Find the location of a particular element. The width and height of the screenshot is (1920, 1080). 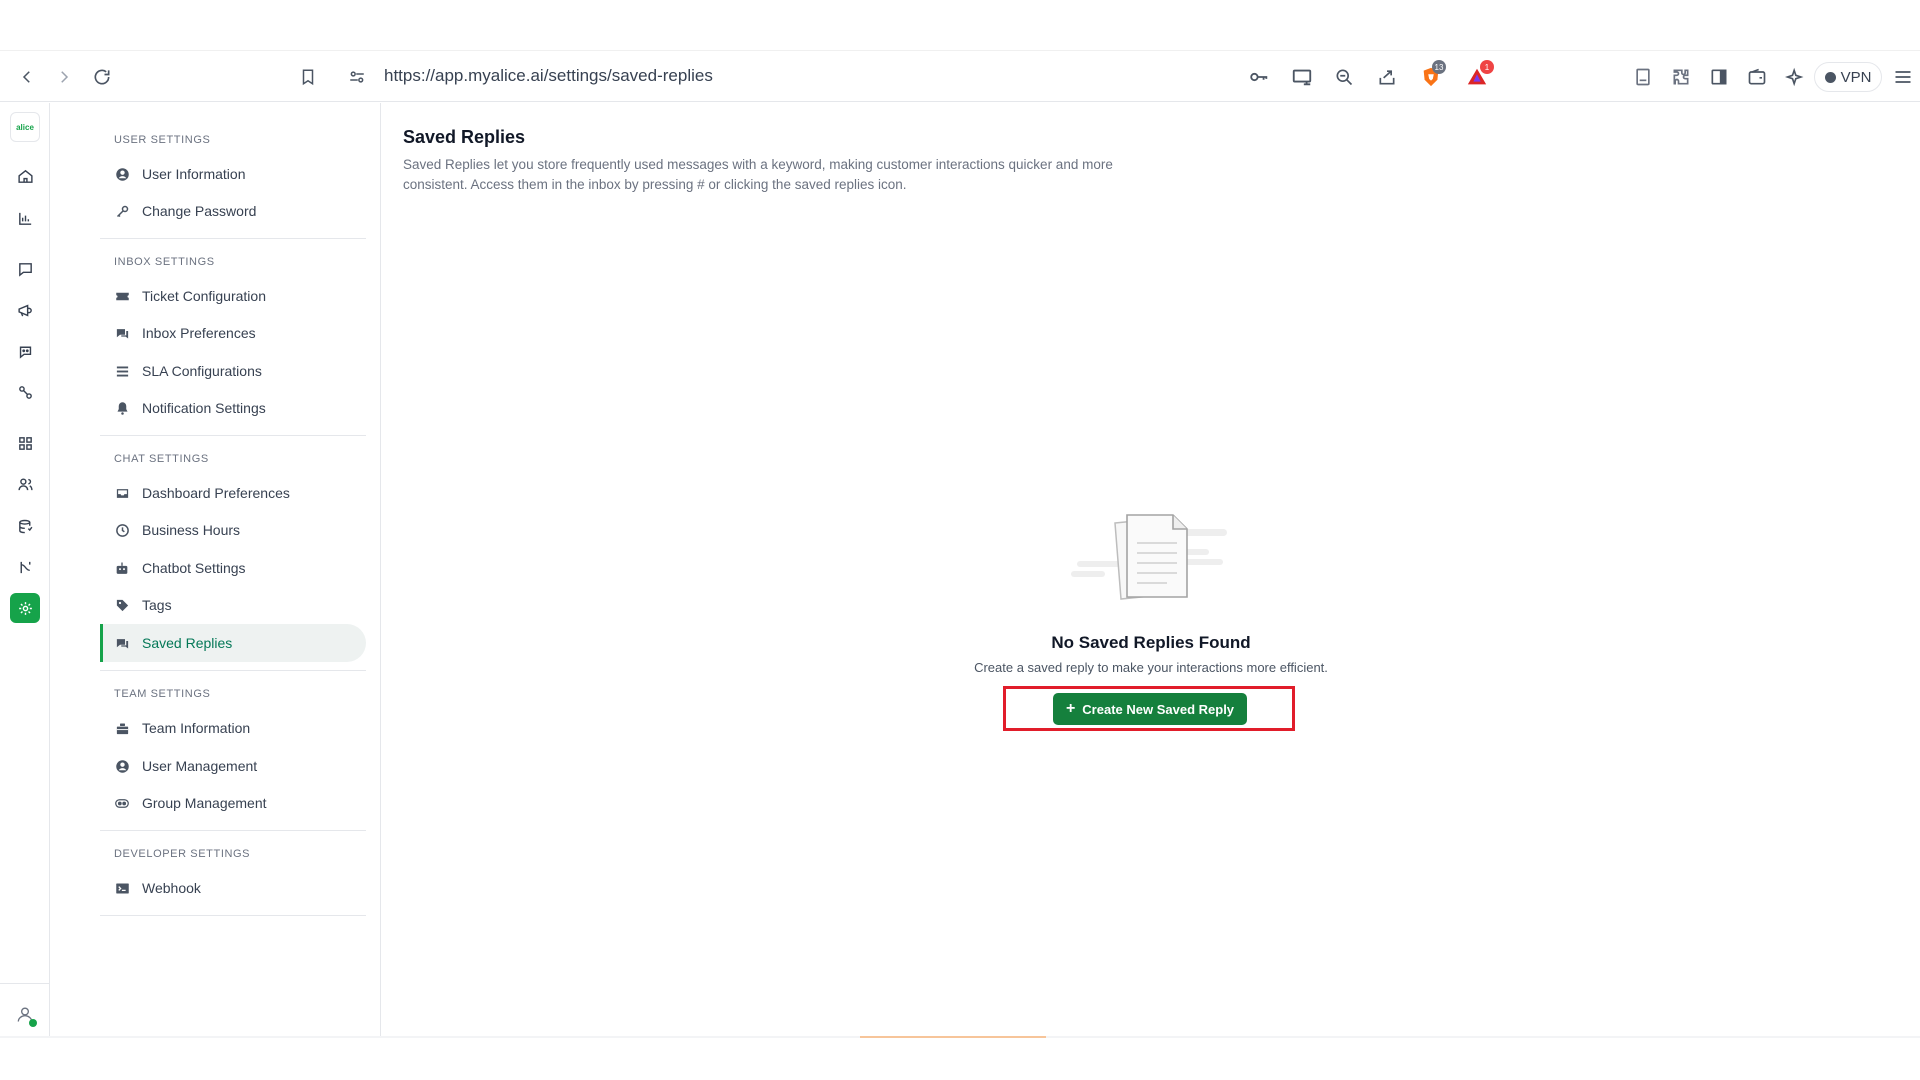

customers-icon is located at coordinates (25, 484).